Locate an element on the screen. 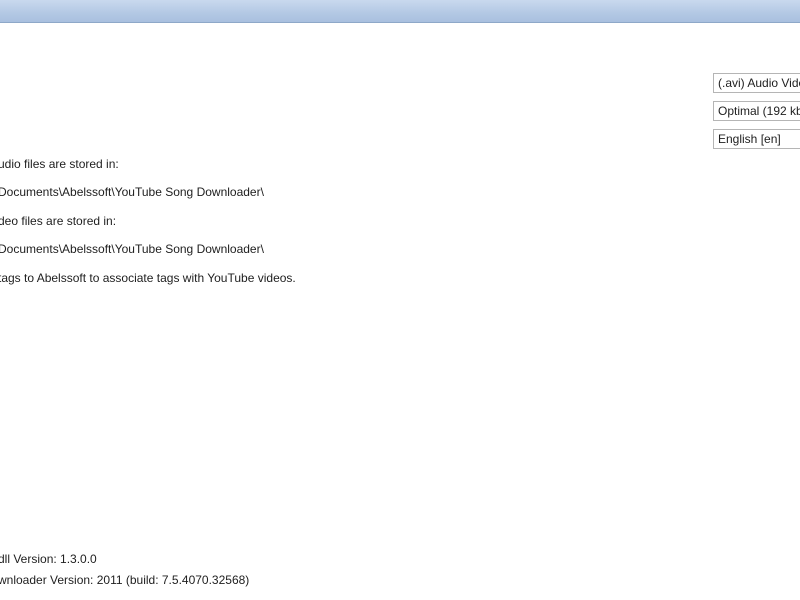 Image resolution: width=800 pixels, height=600 pixels. language-select: English [en] is located at coordinates (756, 139).